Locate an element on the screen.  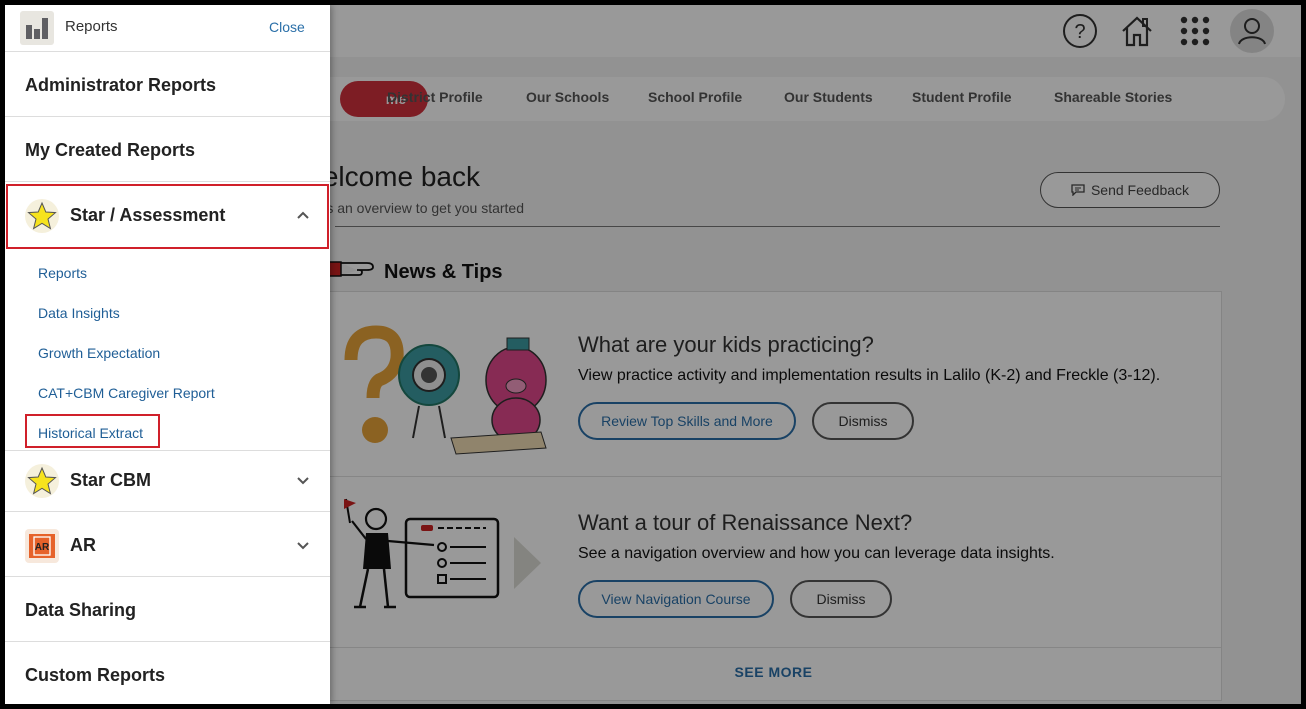
section-custom-reports: Custom Reports is located at coordinates (167, 673).